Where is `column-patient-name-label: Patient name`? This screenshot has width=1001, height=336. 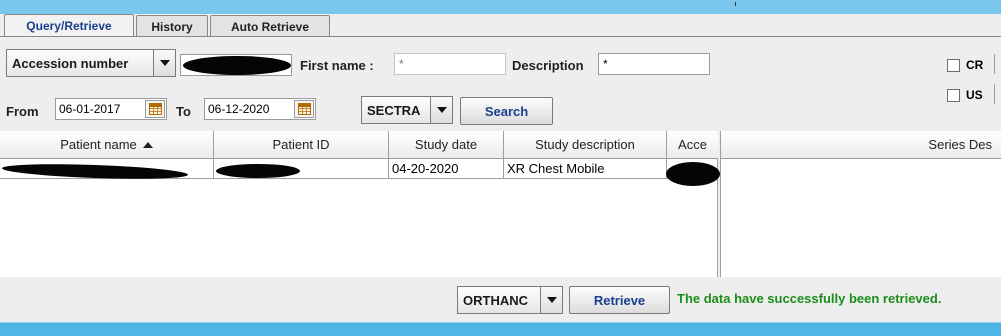 column-patient-name-label: Patient name is located at coordinates (98, 144).